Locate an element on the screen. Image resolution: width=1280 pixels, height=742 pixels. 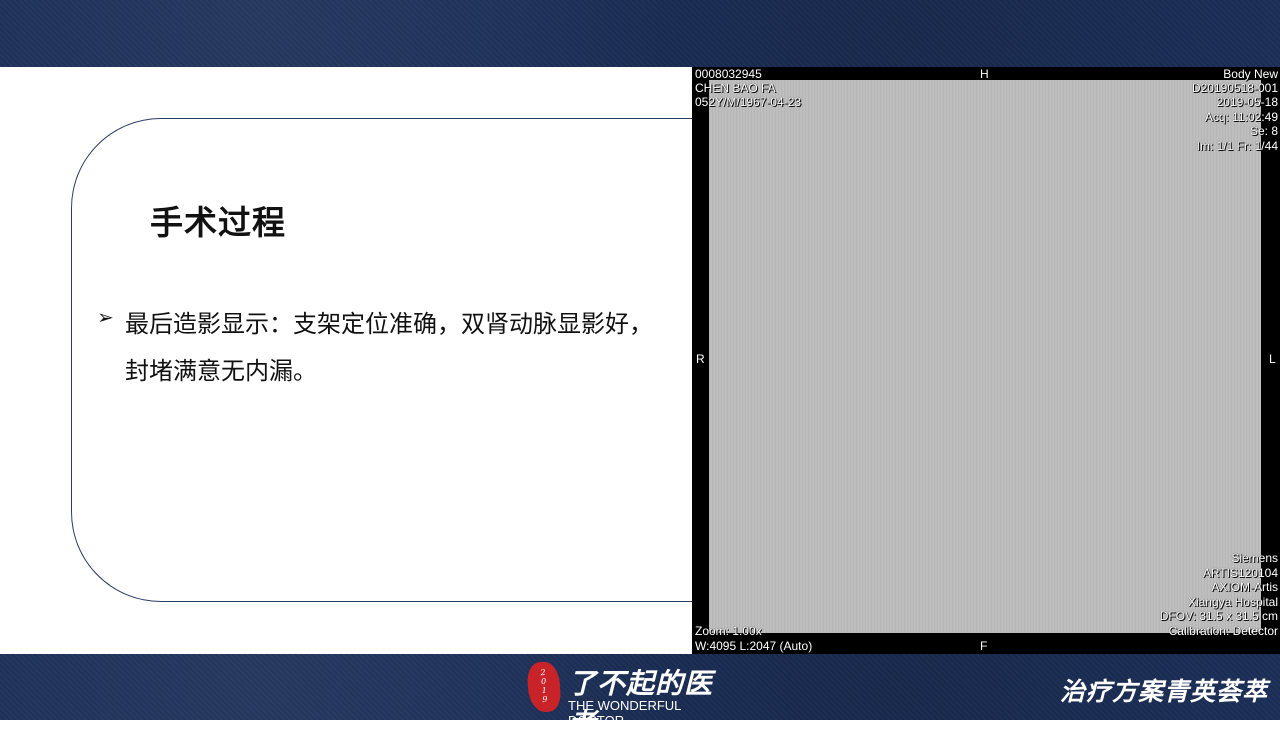
bullet-text: 最后造影显示：支架定位准确，双肾动脉显影好，封堵满意无内漏。 is located at coordinates (389, 347).